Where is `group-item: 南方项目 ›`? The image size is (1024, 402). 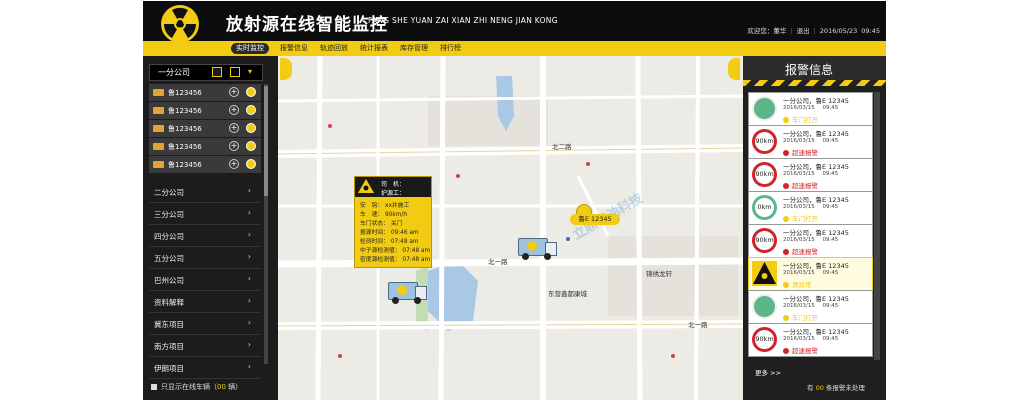
group-item: 南方项目 › is located at coordinates (205, 346).